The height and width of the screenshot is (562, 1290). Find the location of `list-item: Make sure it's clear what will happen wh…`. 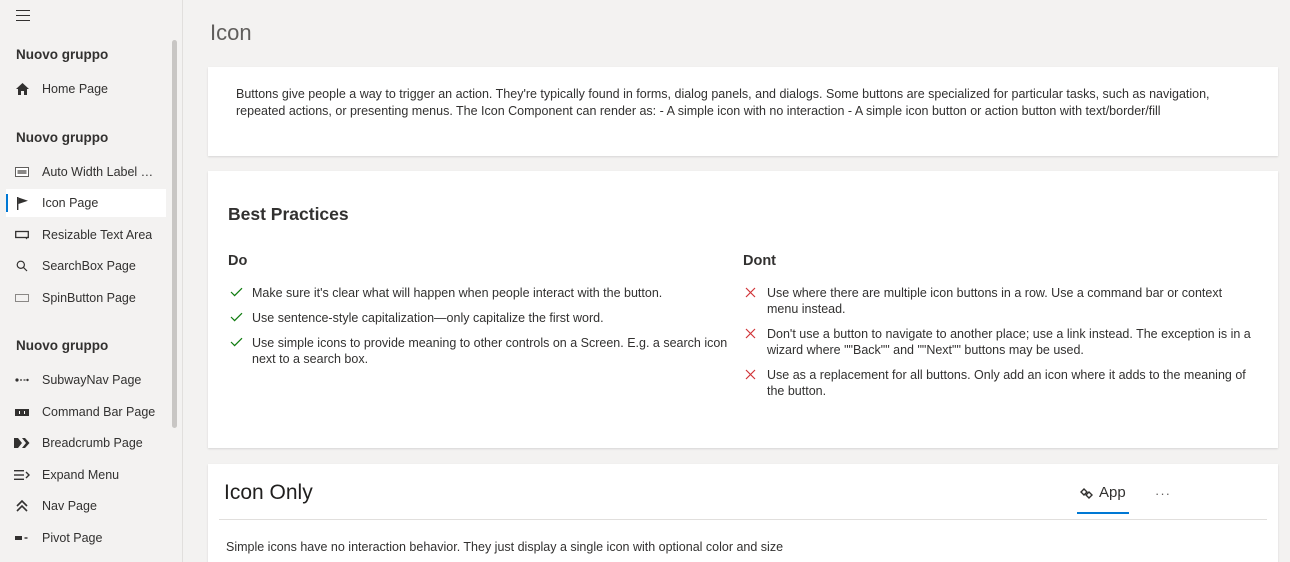

list-item: Make sure it's clear what will happen wh… is located at coordinates (480, 293).